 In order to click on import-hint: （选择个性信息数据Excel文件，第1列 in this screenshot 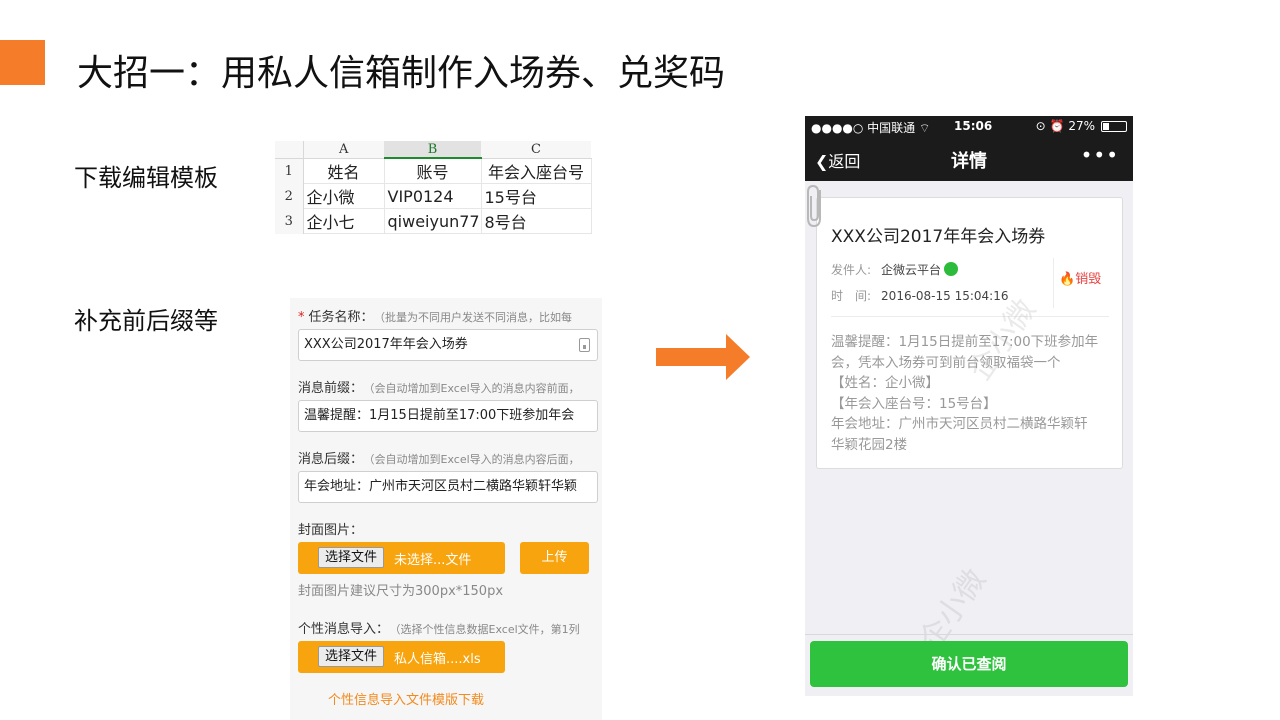, I will do `click(487, 629)`.